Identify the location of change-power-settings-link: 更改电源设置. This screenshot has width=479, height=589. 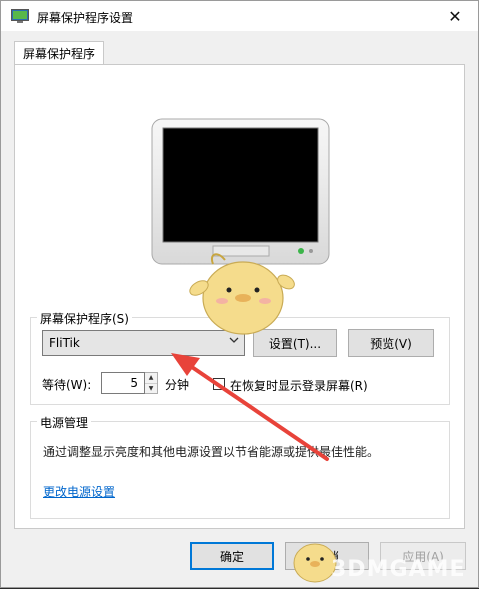
(79, 491).